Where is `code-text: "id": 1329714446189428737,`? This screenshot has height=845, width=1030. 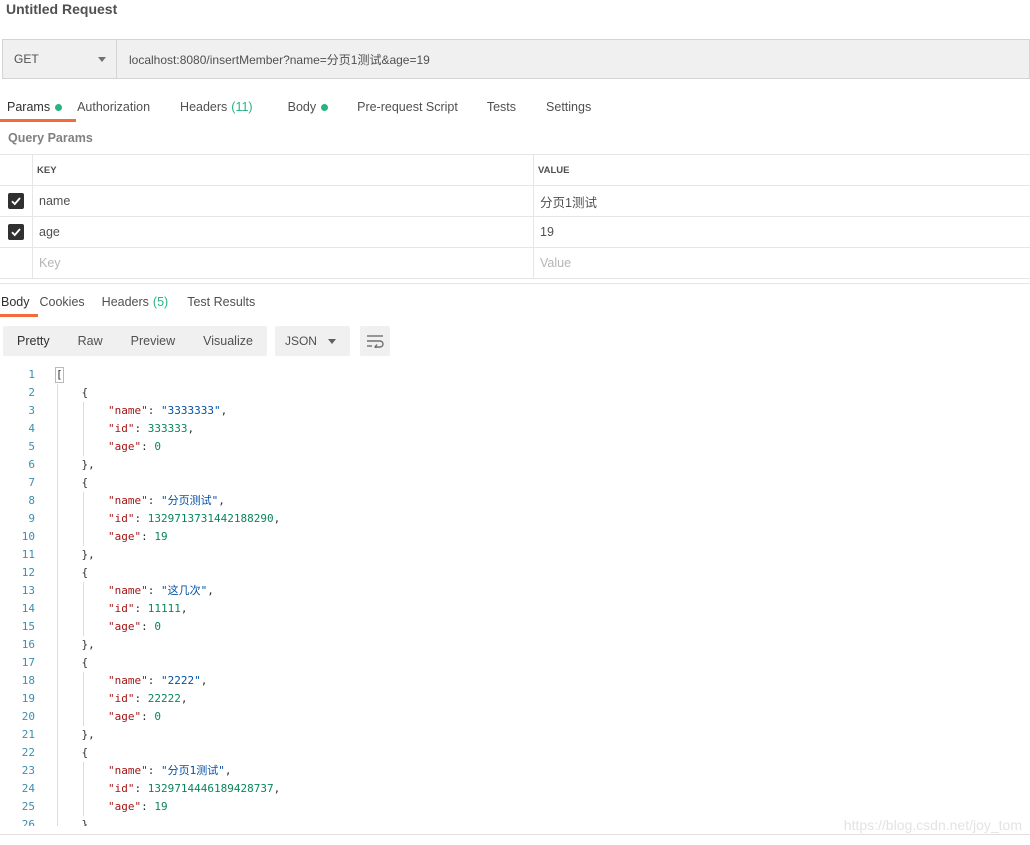
code-text: "id": 1329714446189428737, is located at coordinates (194, 788).